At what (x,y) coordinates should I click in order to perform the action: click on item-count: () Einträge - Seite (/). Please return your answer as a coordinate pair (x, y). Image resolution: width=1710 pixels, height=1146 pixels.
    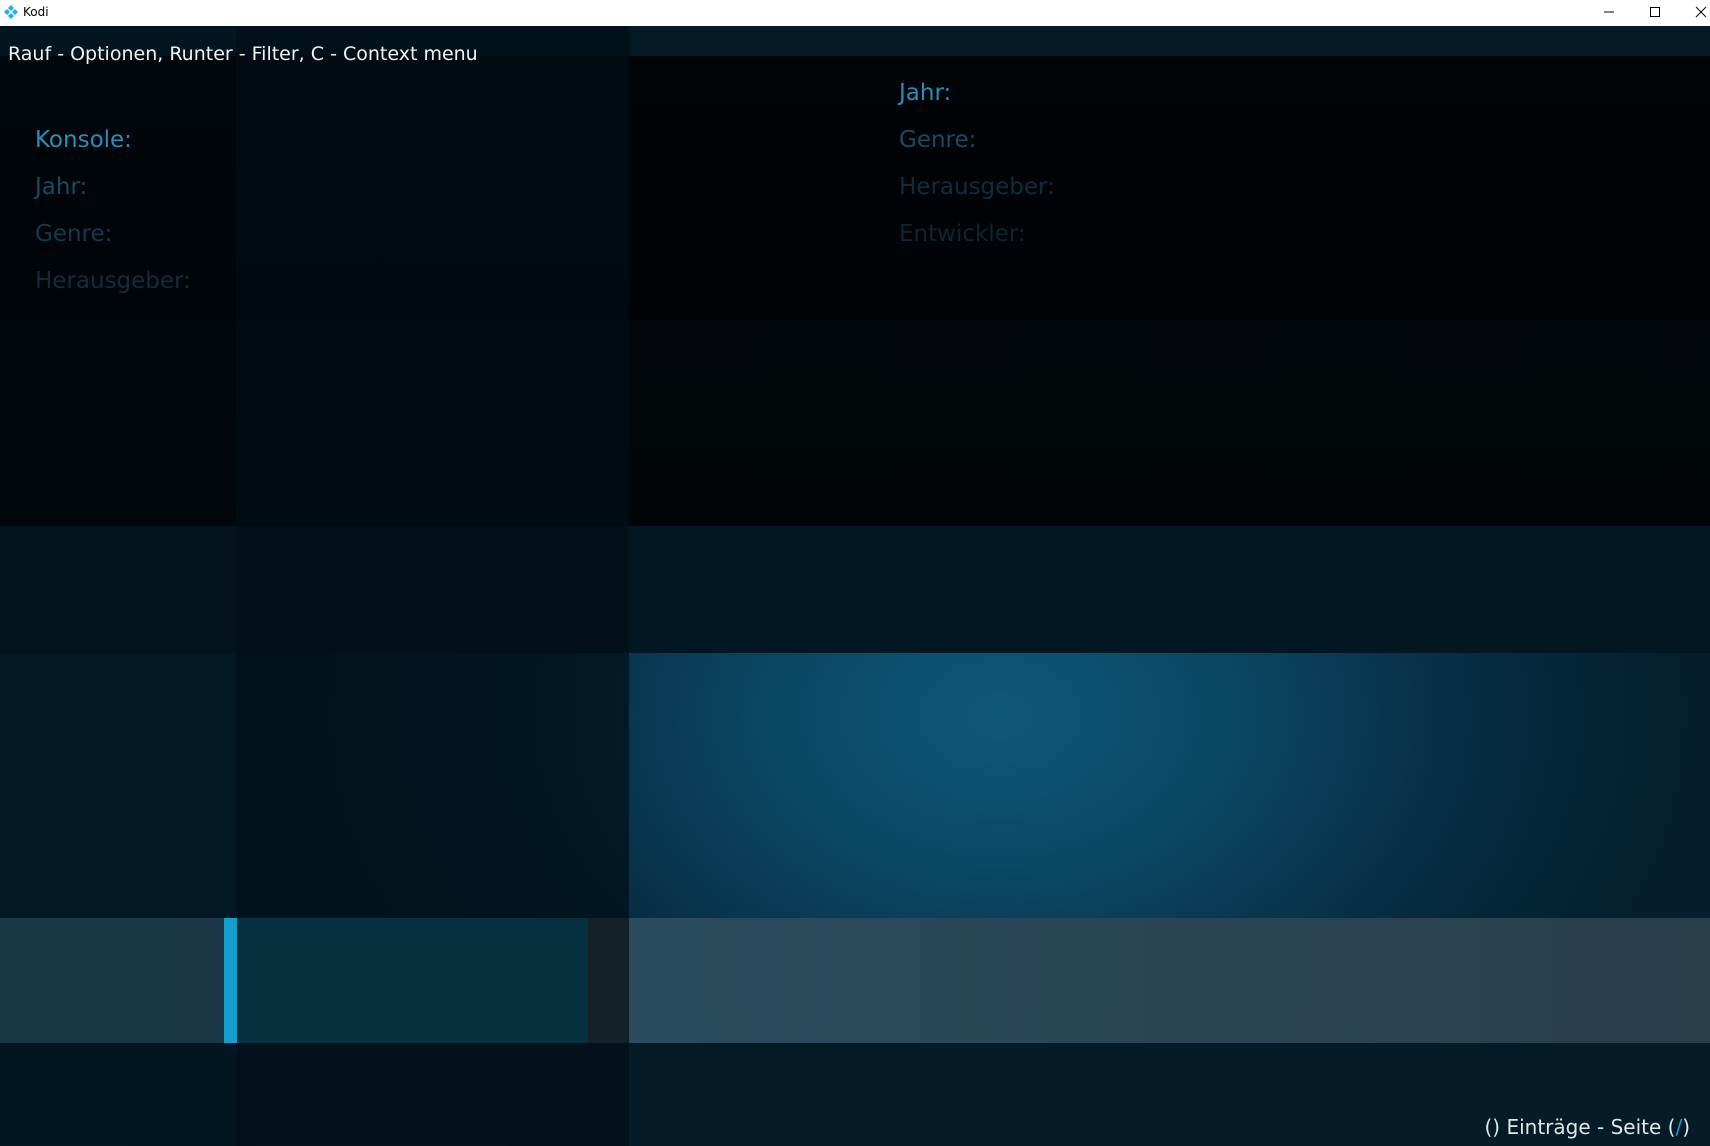
    Looking at the image, I should click on (1587, 1127).